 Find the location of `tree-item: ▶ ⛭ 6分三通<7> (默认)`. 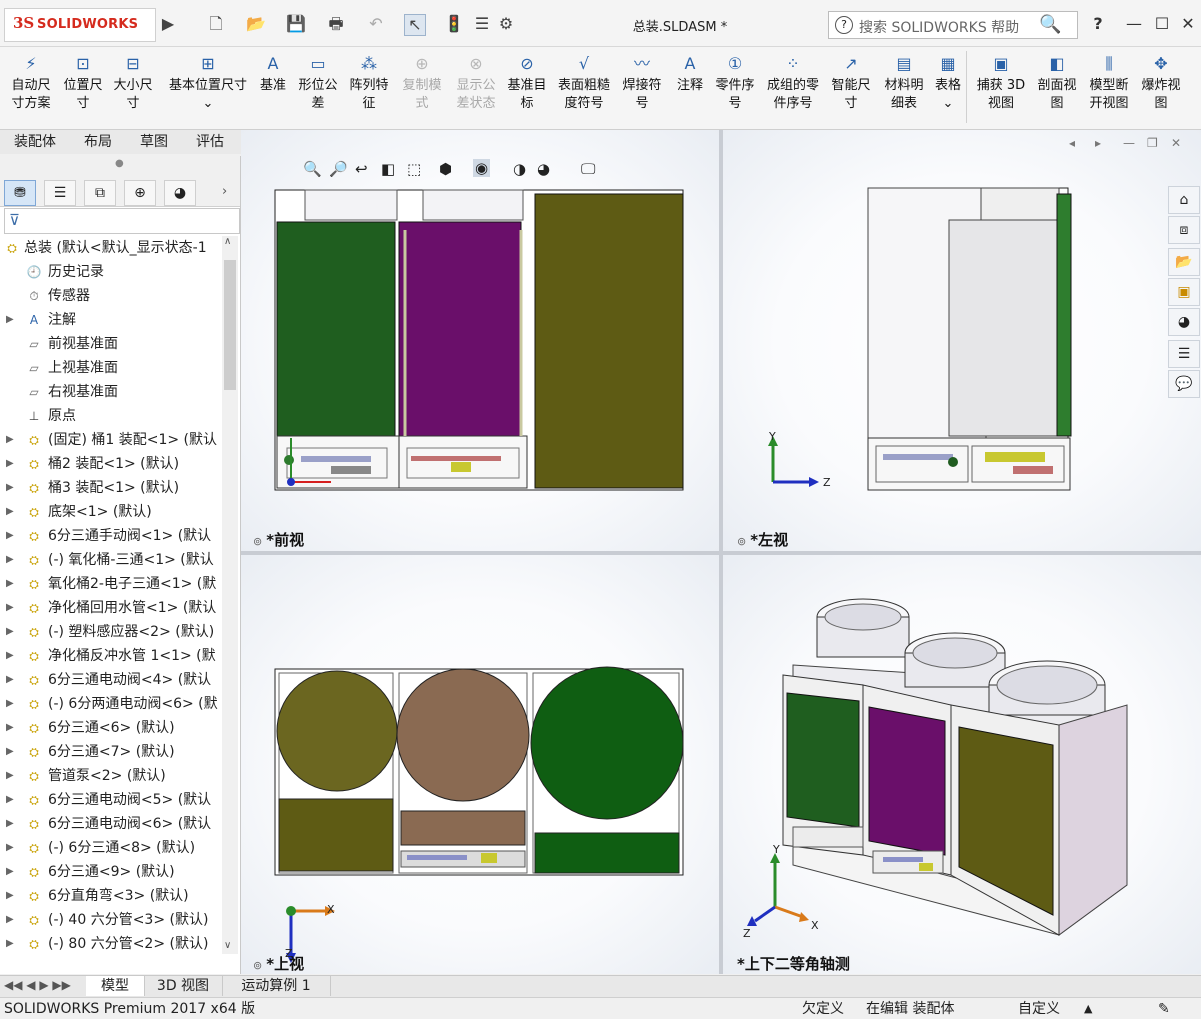

tree-item: ▶ ⛭ 6分三通<7> (默认) is located at coordinates (111, 752).